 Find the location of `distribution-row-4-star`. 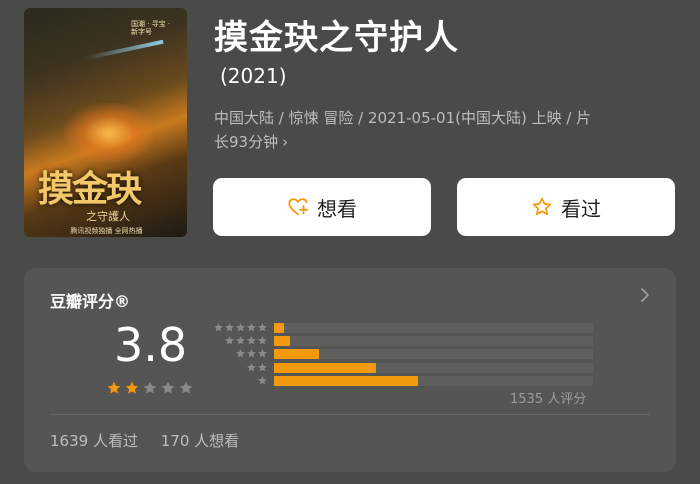

distribution-row-4-star is located at coordinates (408, 341).